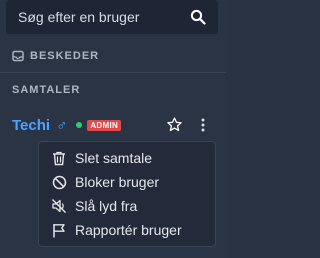 The width and height of the screenshot is (320, 258). Describe the element at coordinates (104, 125) in the screenshot. I see `admin-badge: ADMIN` at that location.